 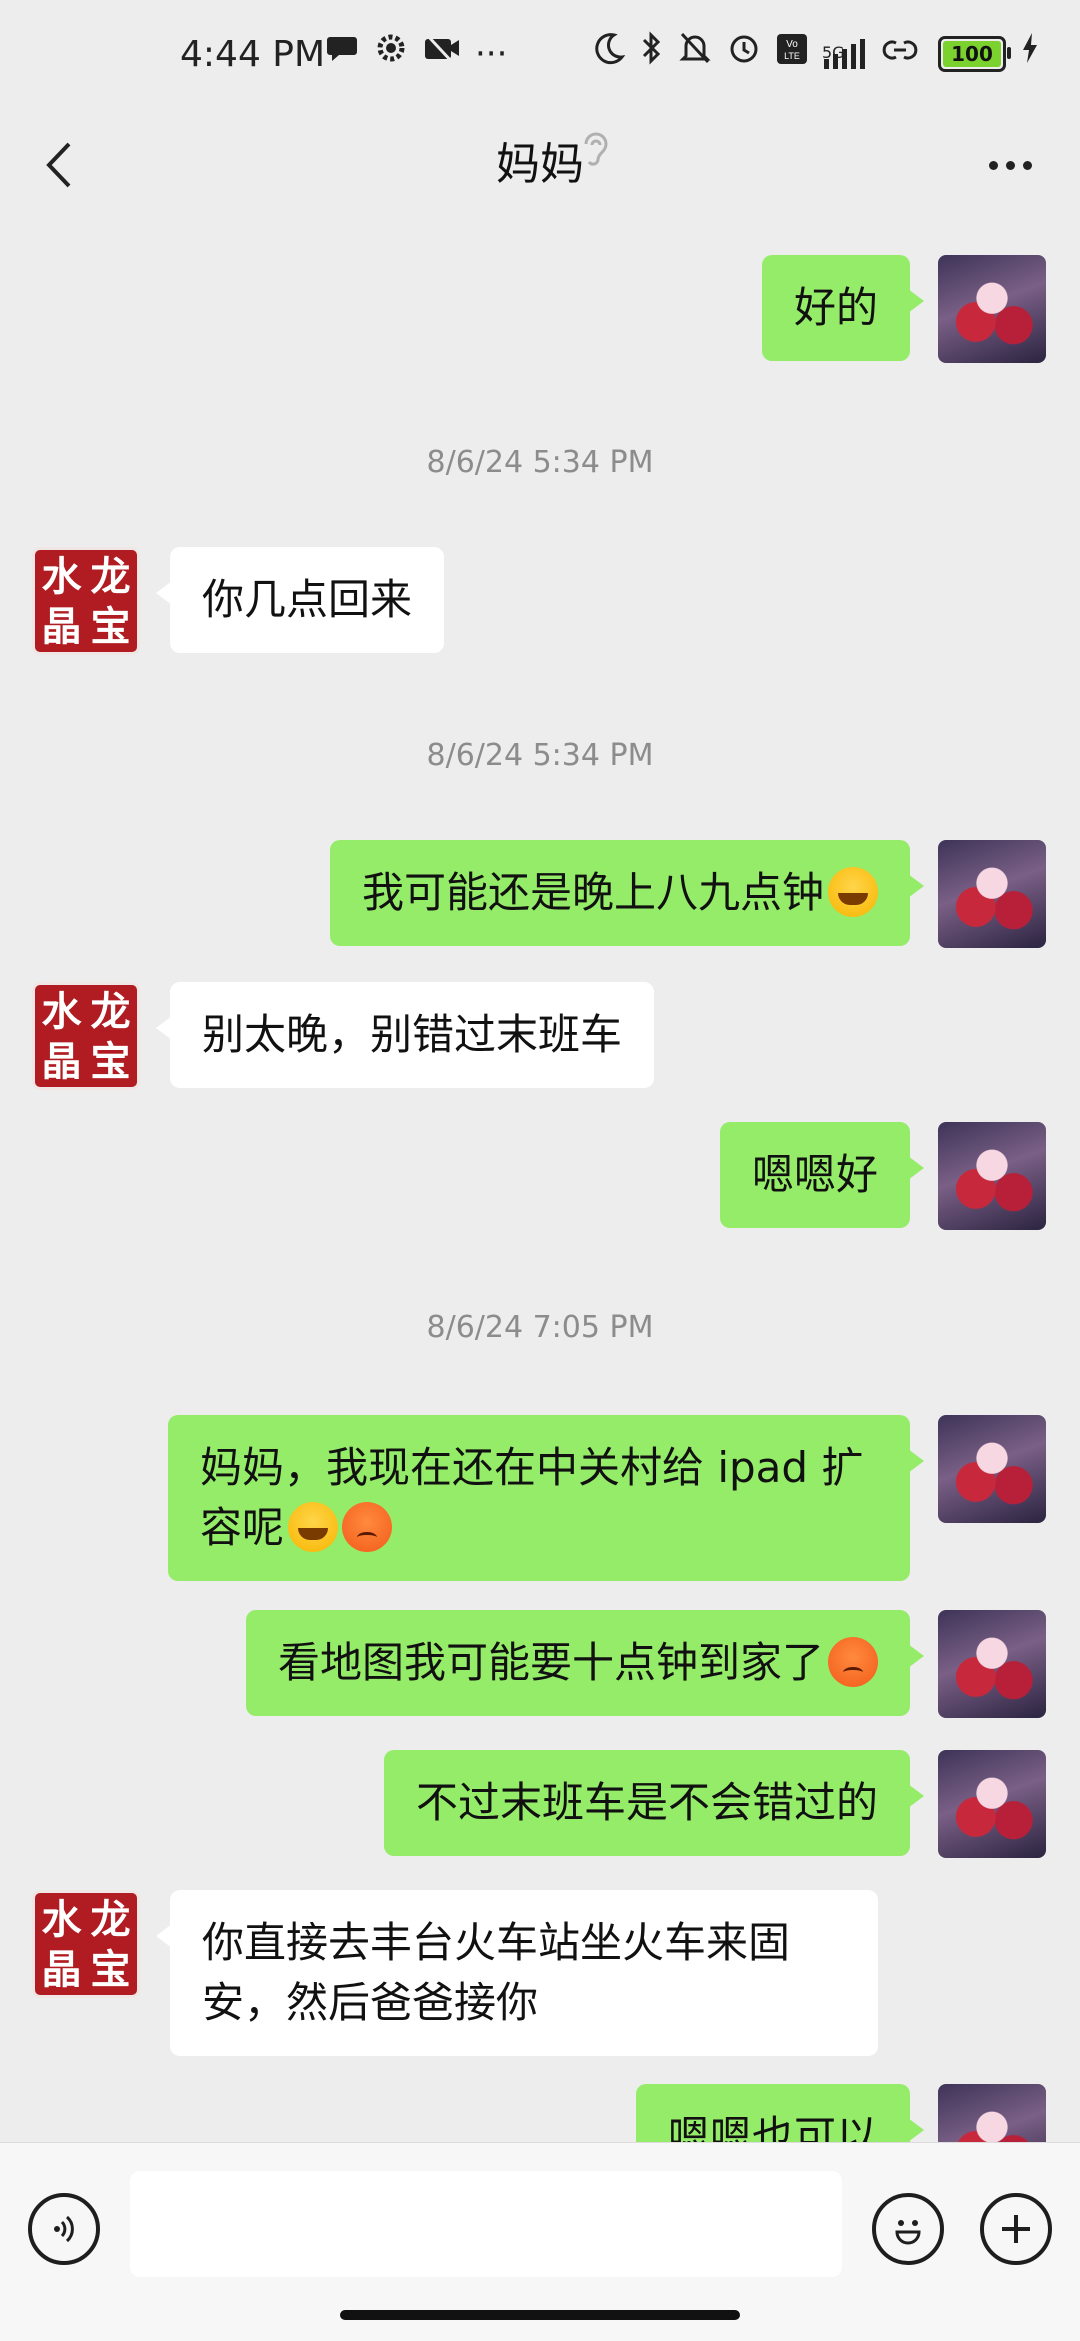 I want to click on battery-icon: 100, so click(x=974, y=53).